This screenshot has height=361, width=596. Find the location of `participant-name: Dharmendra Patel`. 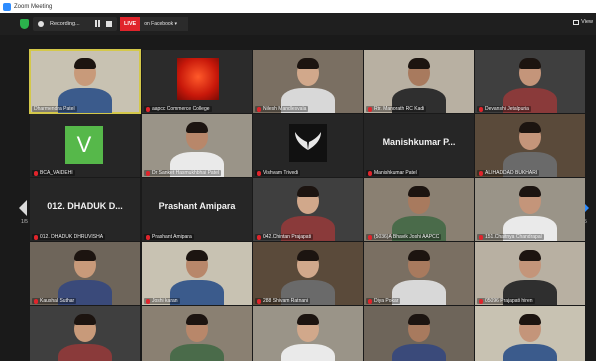

participant-name: Dharmendra Patel is located at coordinates (54, 109).